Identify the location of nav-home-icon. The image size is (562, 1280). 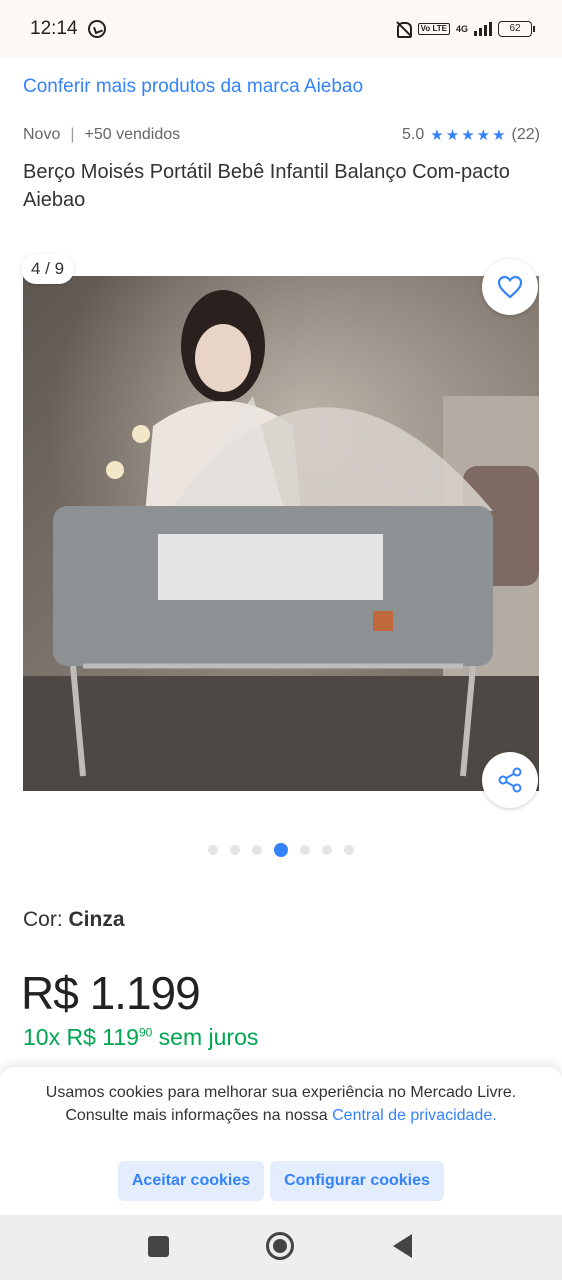
(280, 1246).